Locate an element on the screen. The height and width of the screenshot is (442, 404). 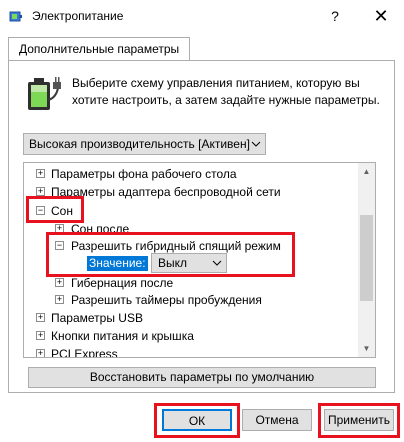
tree-item-label: Параметры фона рабочего стола is located at coordinates (144, 174).